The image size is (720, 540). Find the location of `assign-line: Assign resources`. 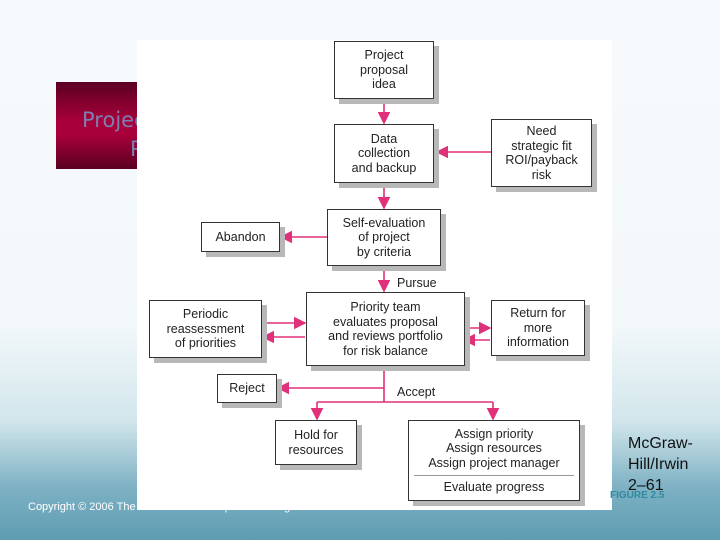

assign-line: Assign resources is located at coordinates (494, 448).